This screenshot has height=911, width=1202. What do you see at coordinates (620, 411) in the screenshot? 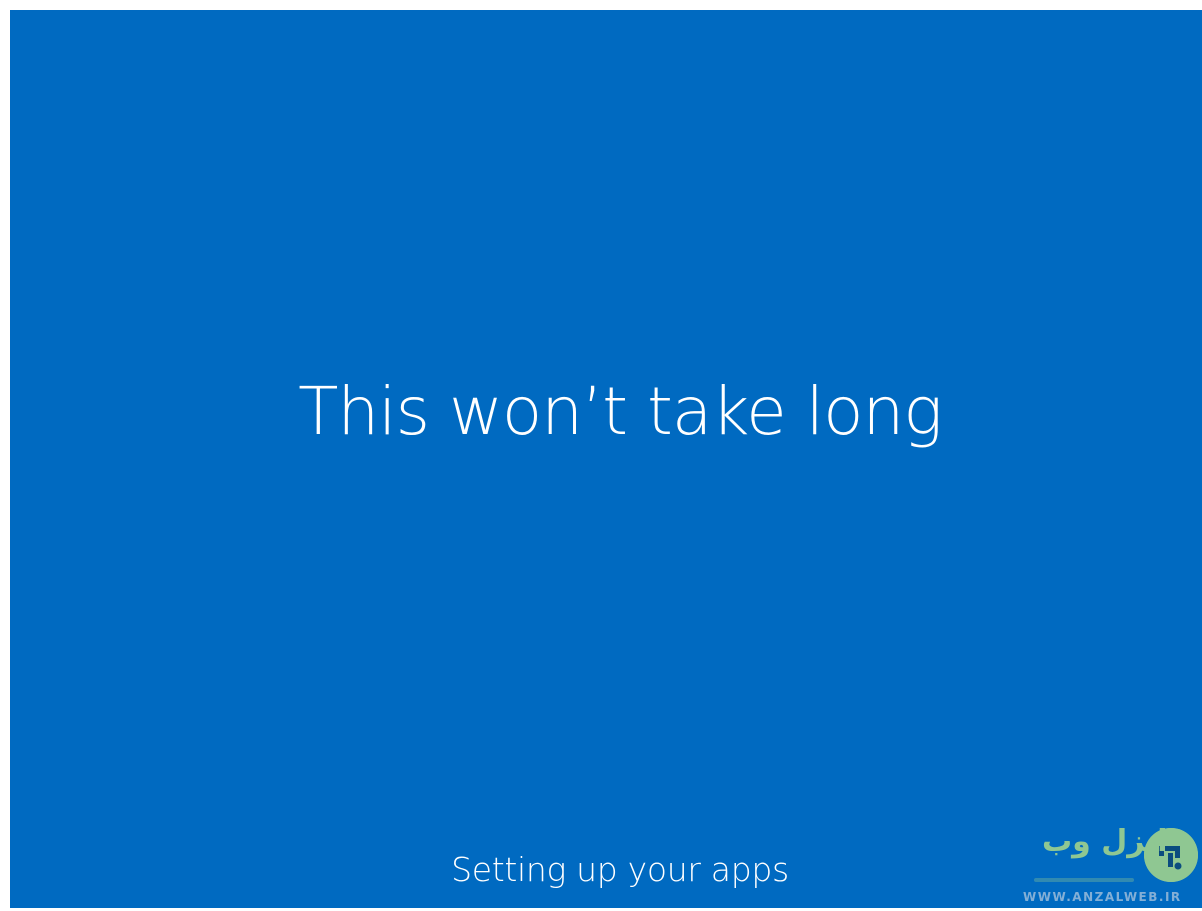
I see `setup-headline: This won’t take long` at bounding box center [620, 411].